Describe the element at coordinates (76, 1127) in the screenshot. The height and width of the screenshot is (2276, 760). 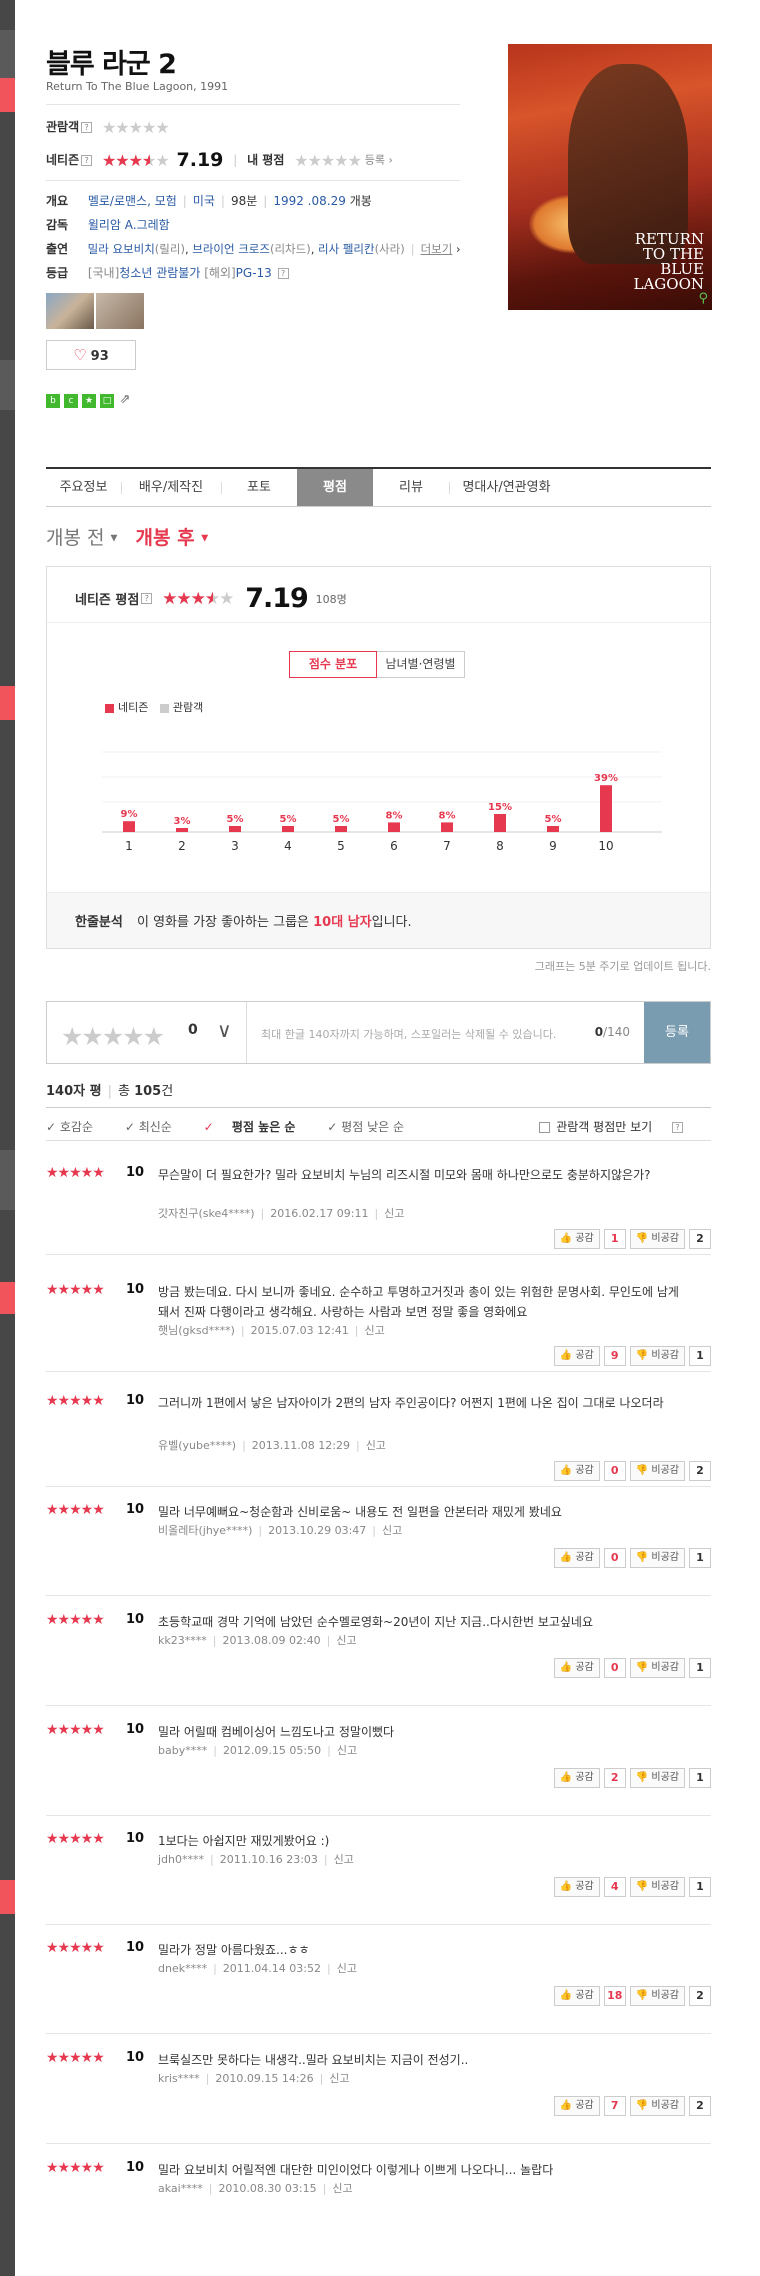
I see `sort-likes: ✓ 호감순` at that location.